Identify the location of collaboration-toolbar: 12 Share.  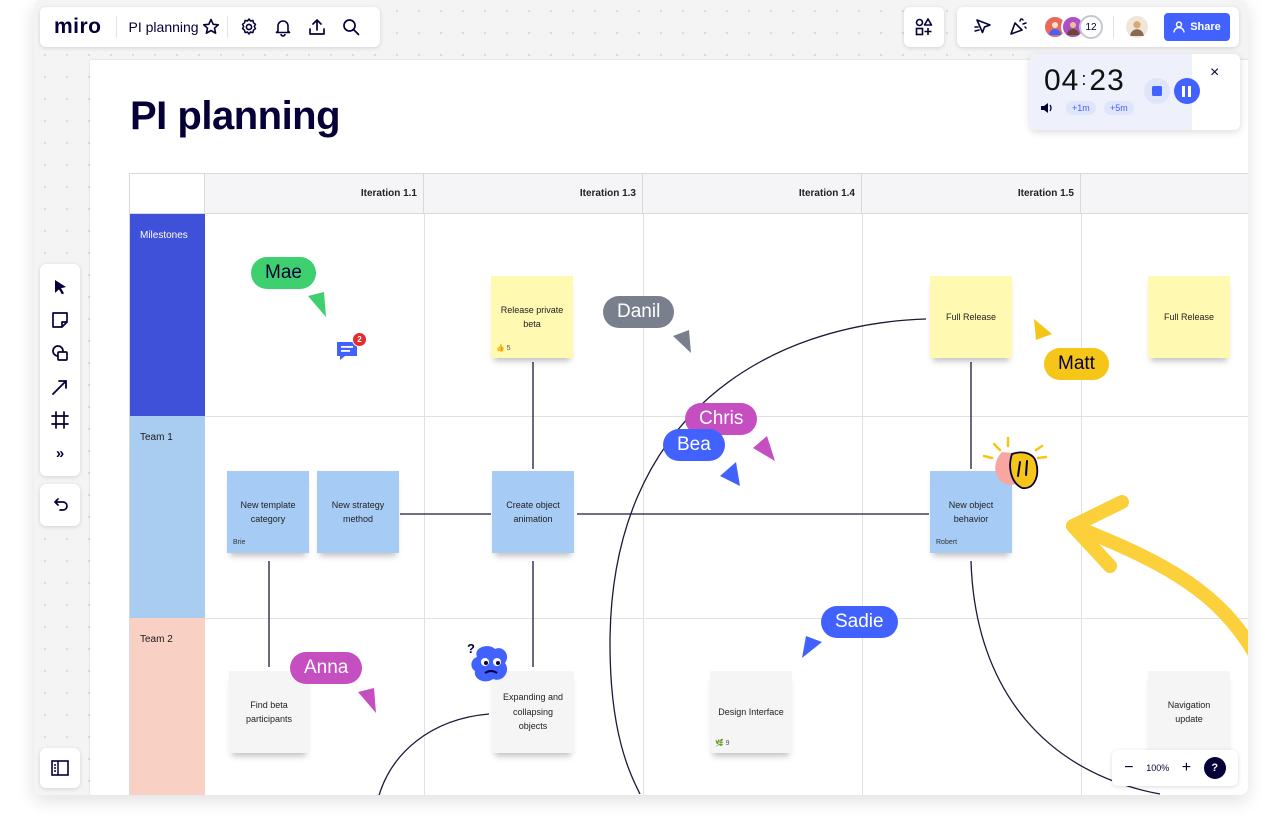
(1098, 27).